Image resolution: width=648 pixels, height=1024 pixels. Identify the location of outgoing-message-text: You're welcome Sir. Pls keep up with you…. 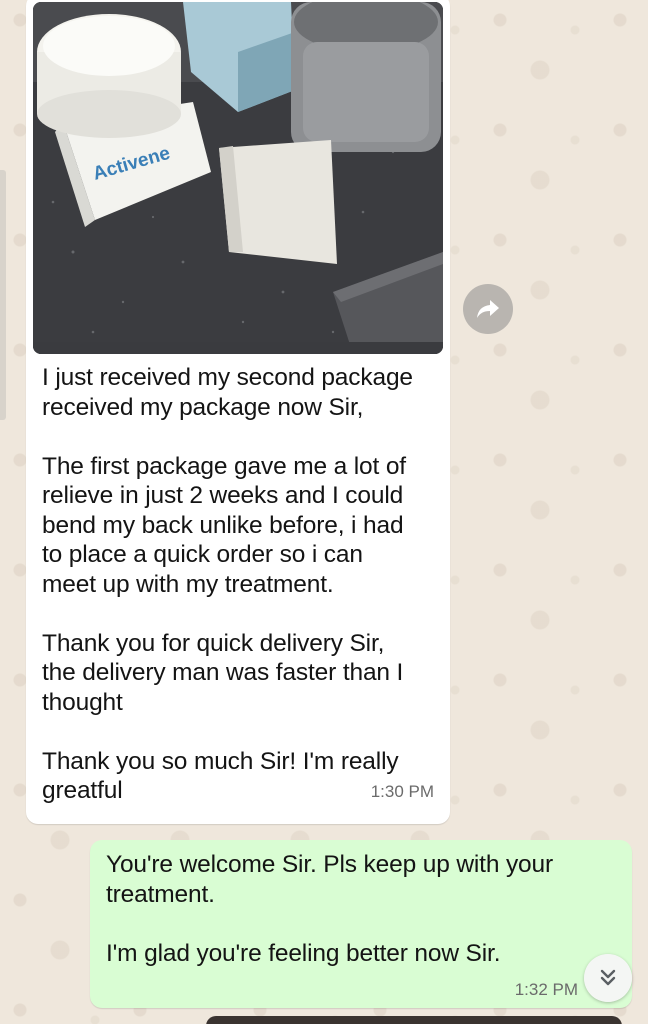
(330, 909).